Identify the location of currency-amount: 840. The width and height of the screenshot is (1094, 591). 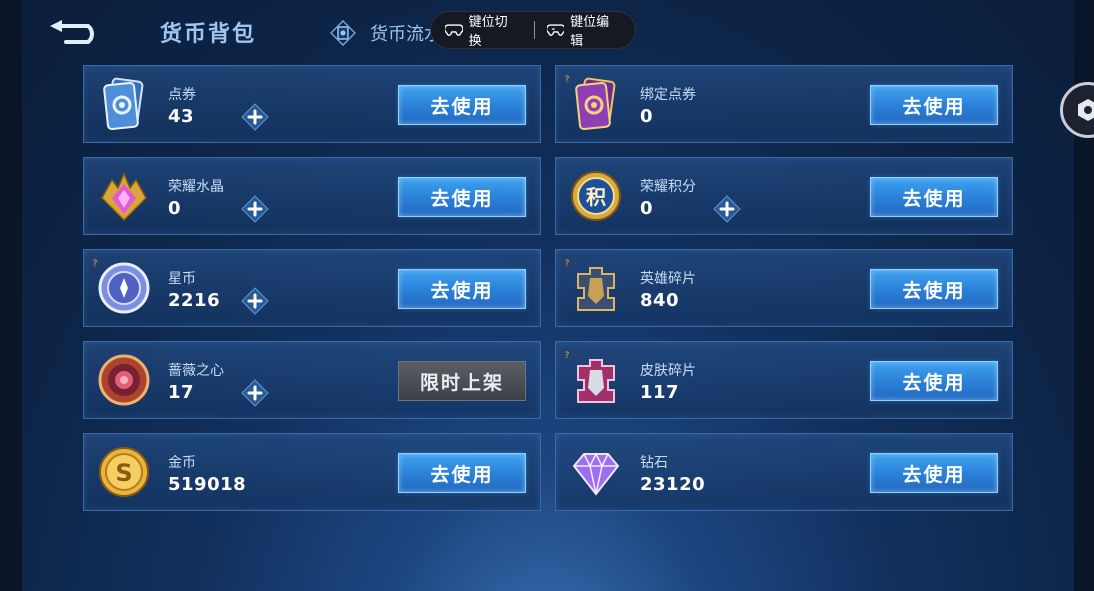
(660, 300).